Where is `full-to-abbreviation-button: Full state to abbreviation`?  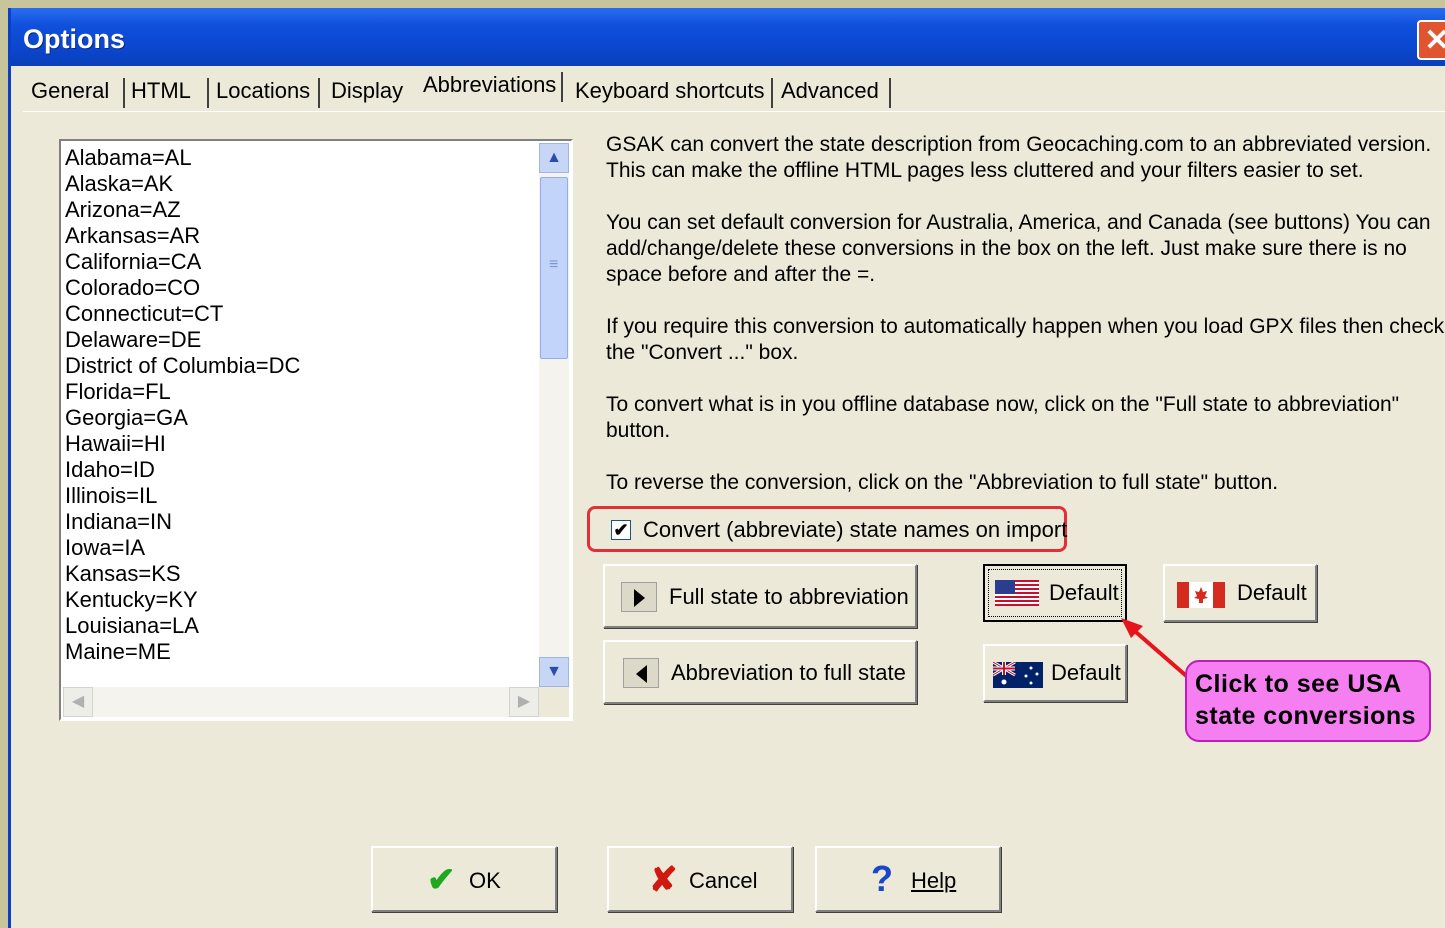 full-to-abbreviation-button: Full state to abbreviation is located at coordinates (760, 596).